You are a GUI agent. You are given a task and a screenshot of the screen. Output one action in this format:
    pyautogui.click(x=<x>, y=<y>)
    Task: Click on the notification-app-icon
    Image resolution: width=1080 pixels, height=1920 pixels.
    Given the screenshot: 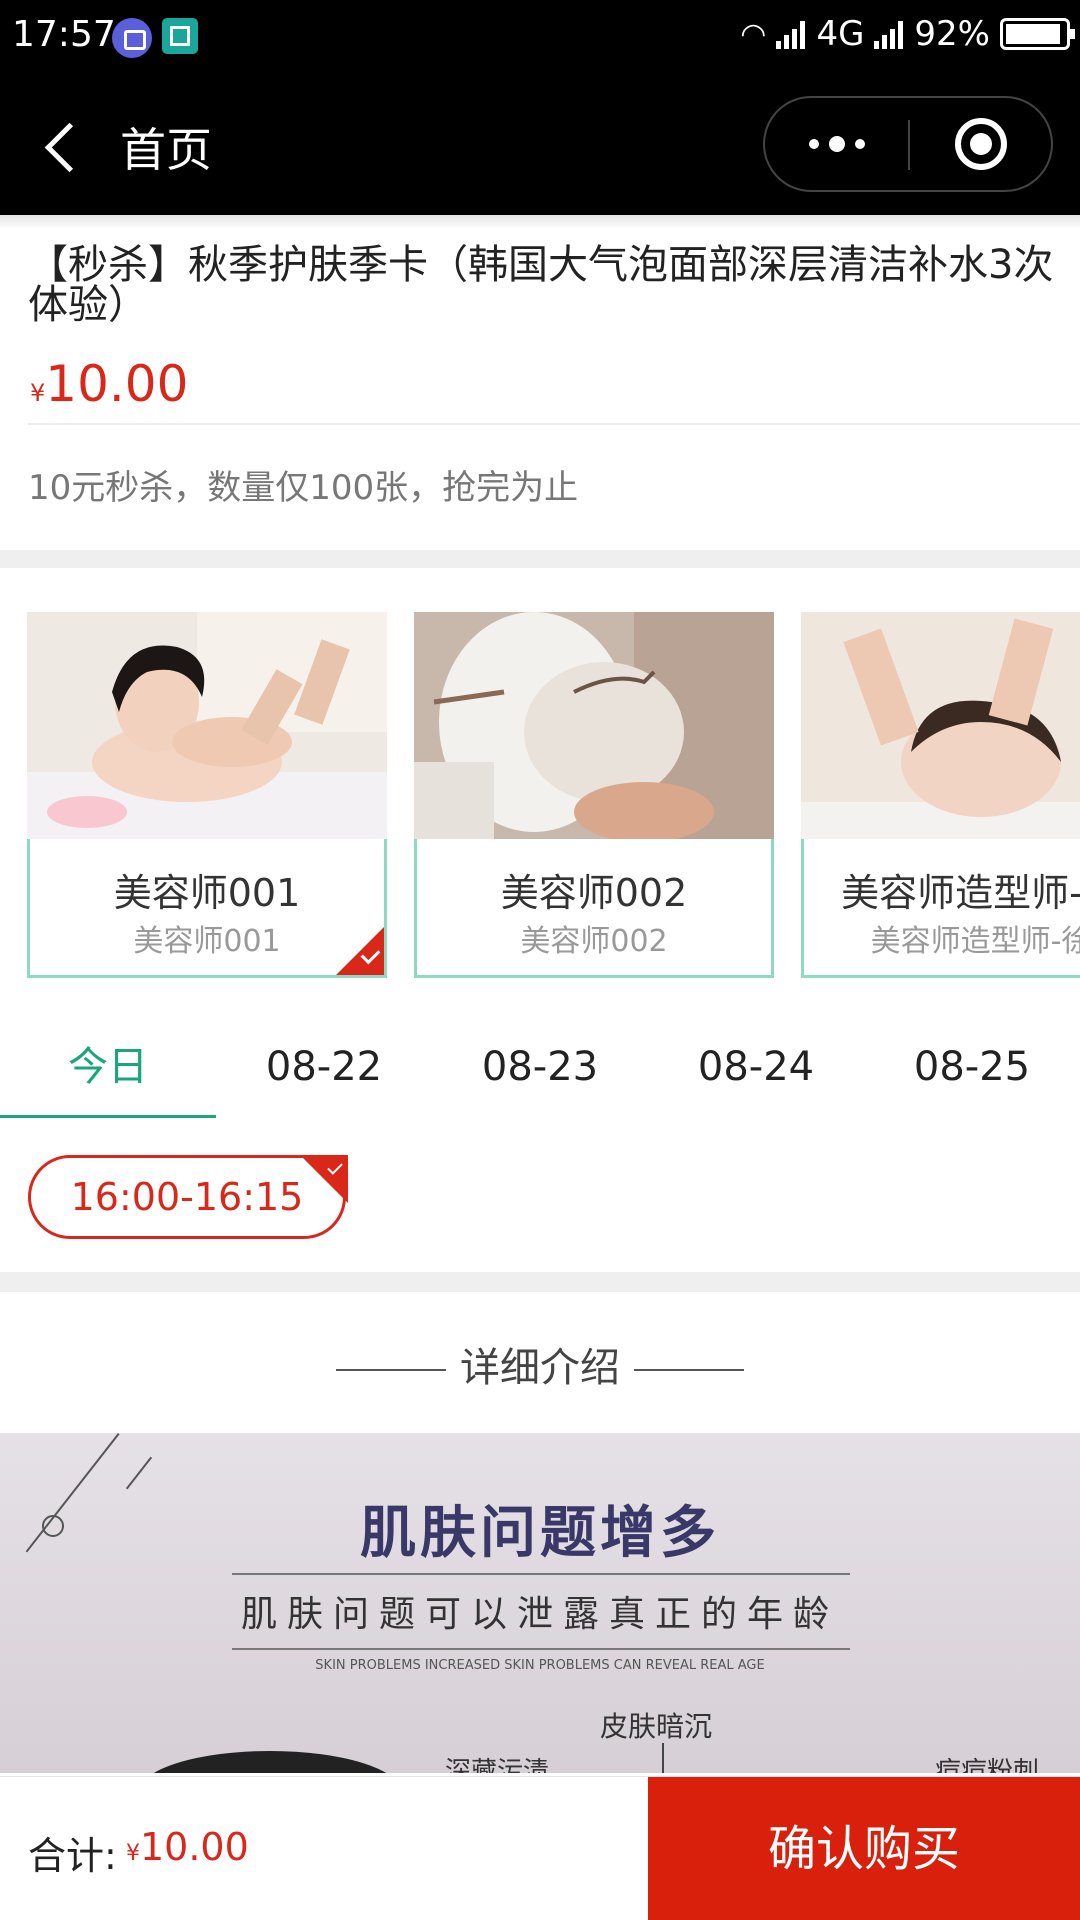 What is the action you would take?
    pyautogui.click(x=132, y=38)
    